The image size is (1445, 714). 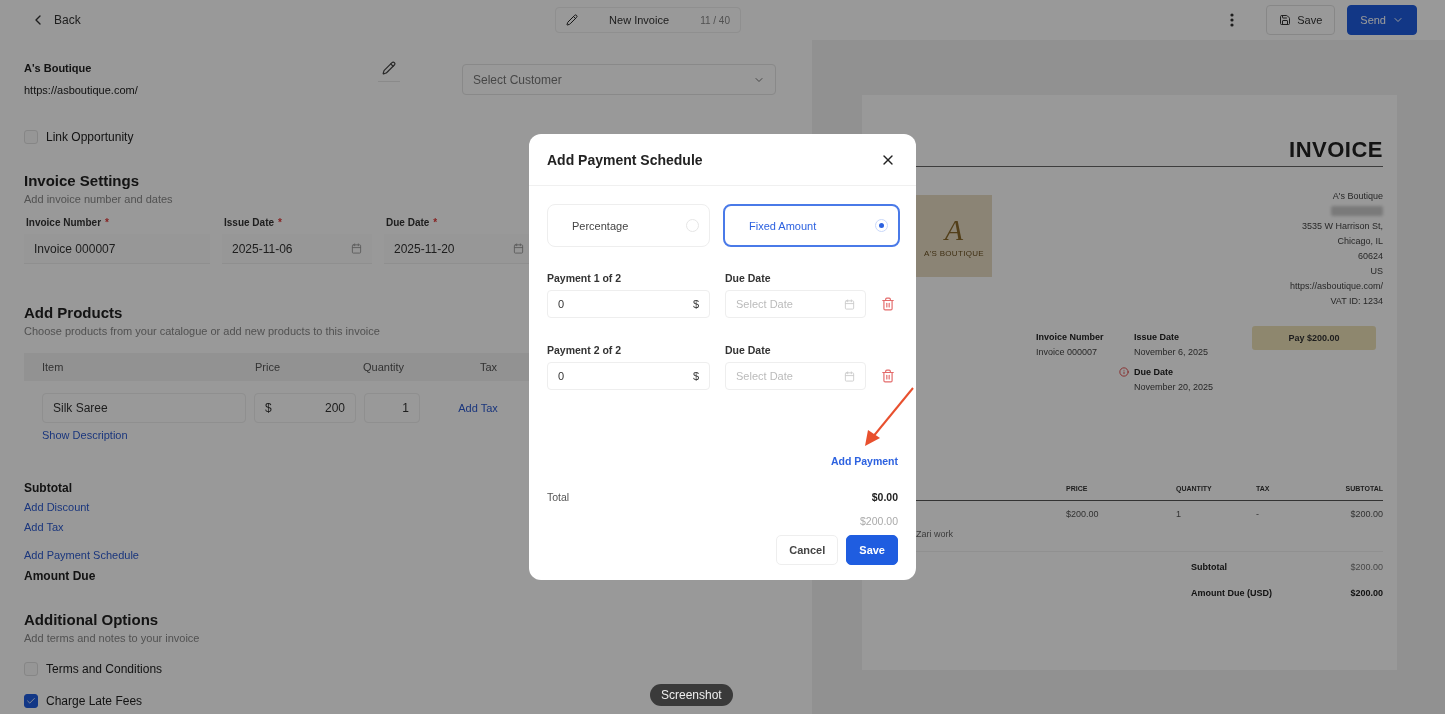 What do you see at coordinates (73, 312) in the screenshot?
I see `section-title: Add Products` at bounding box center [73, 312].